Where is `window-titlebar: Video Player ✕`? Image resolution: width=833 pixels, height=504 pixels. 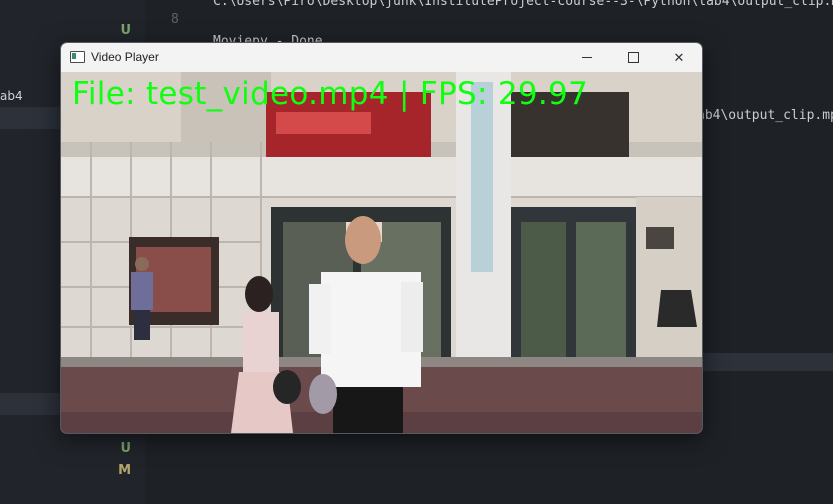 window-titlebar: Video Player ✕ is located at coordinates (381, 58).